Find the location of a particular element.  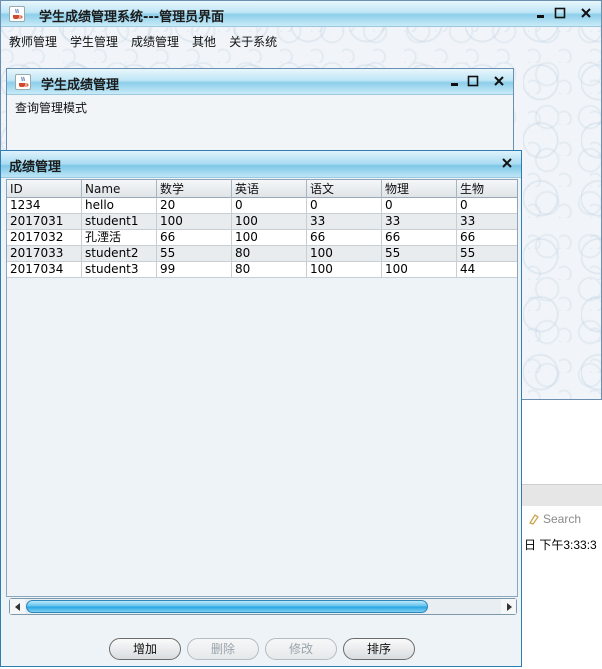

delete-button: 删除 is located at coordinates (223, 649).